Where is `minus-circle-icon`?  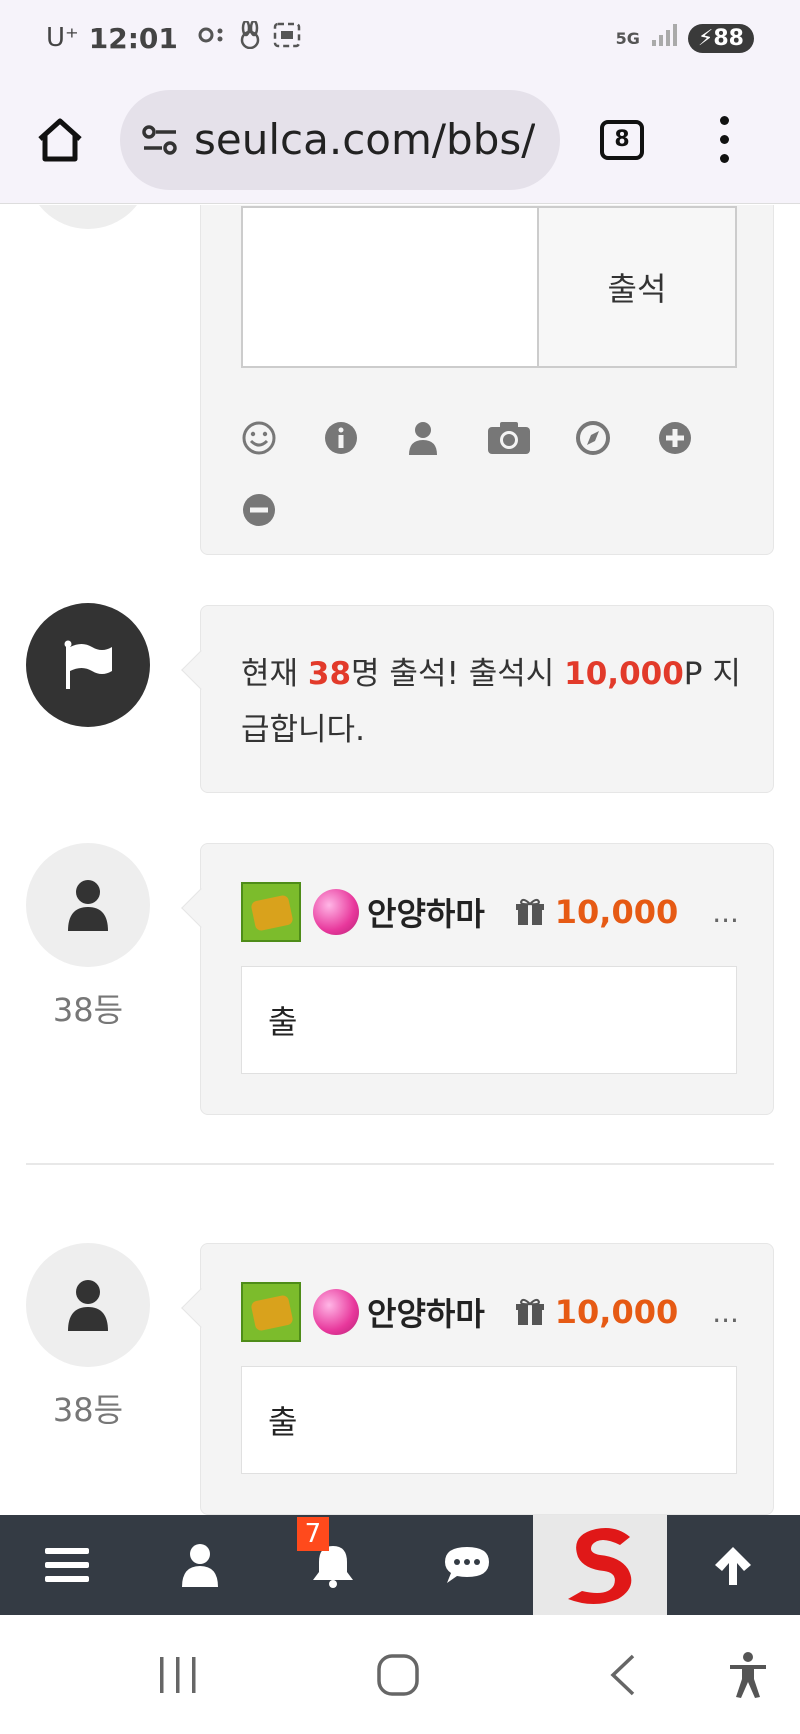
minus-circle-icon is located at coordinates (259, 510).